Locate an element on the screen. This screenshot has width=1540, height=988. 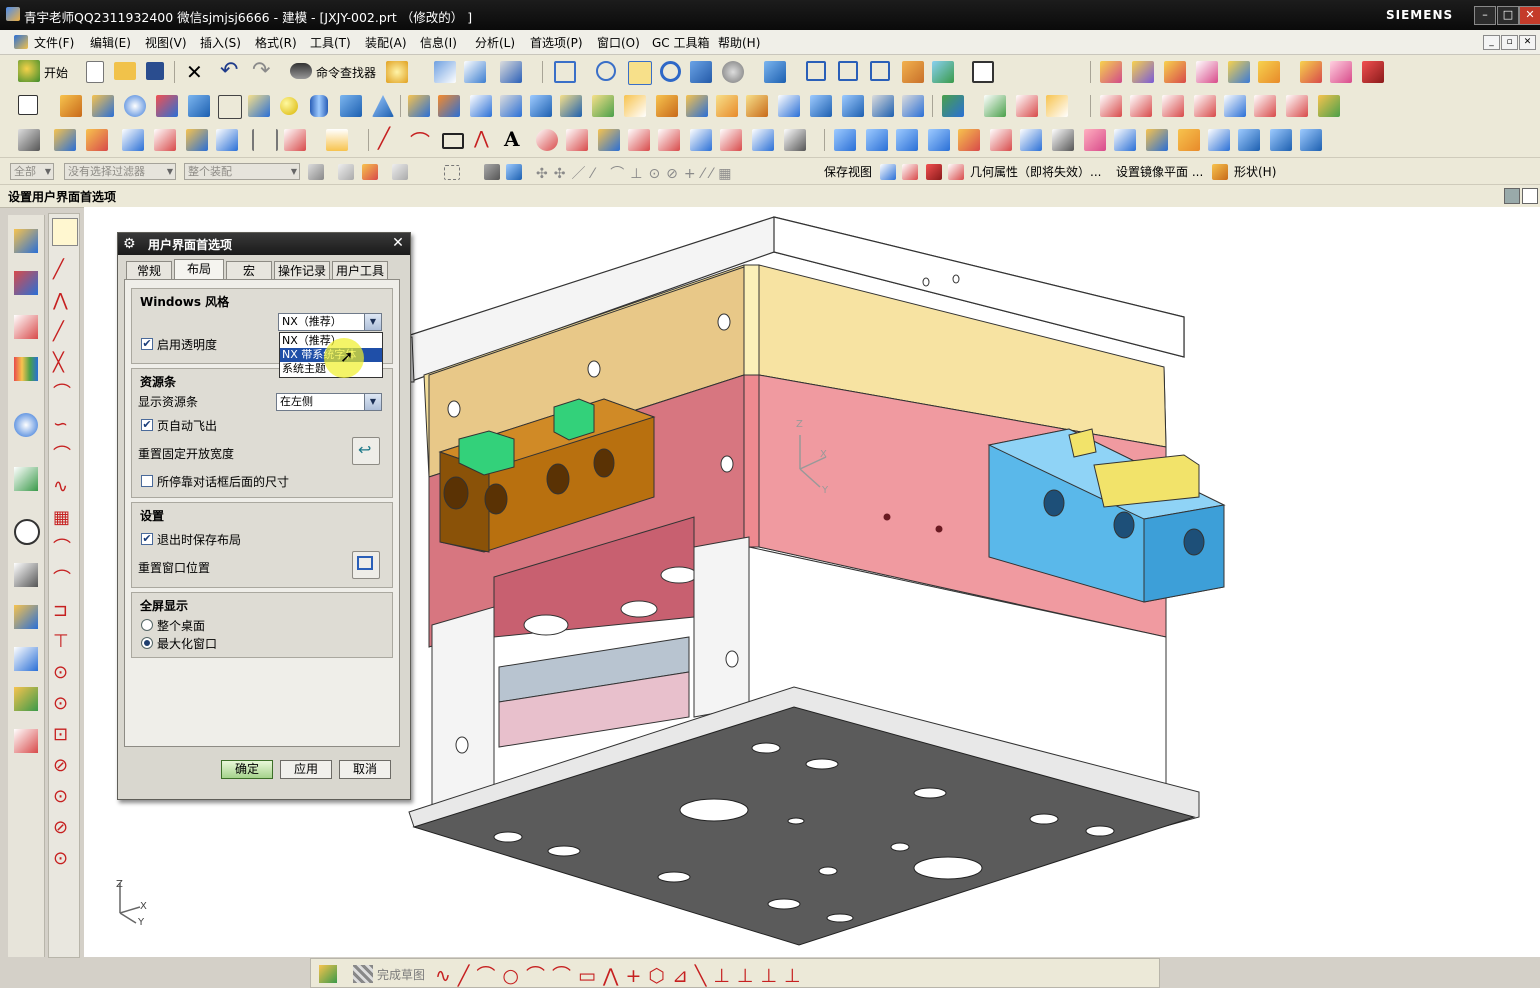
menu-help: 帮助(H) is located at coordinates (739, 42).